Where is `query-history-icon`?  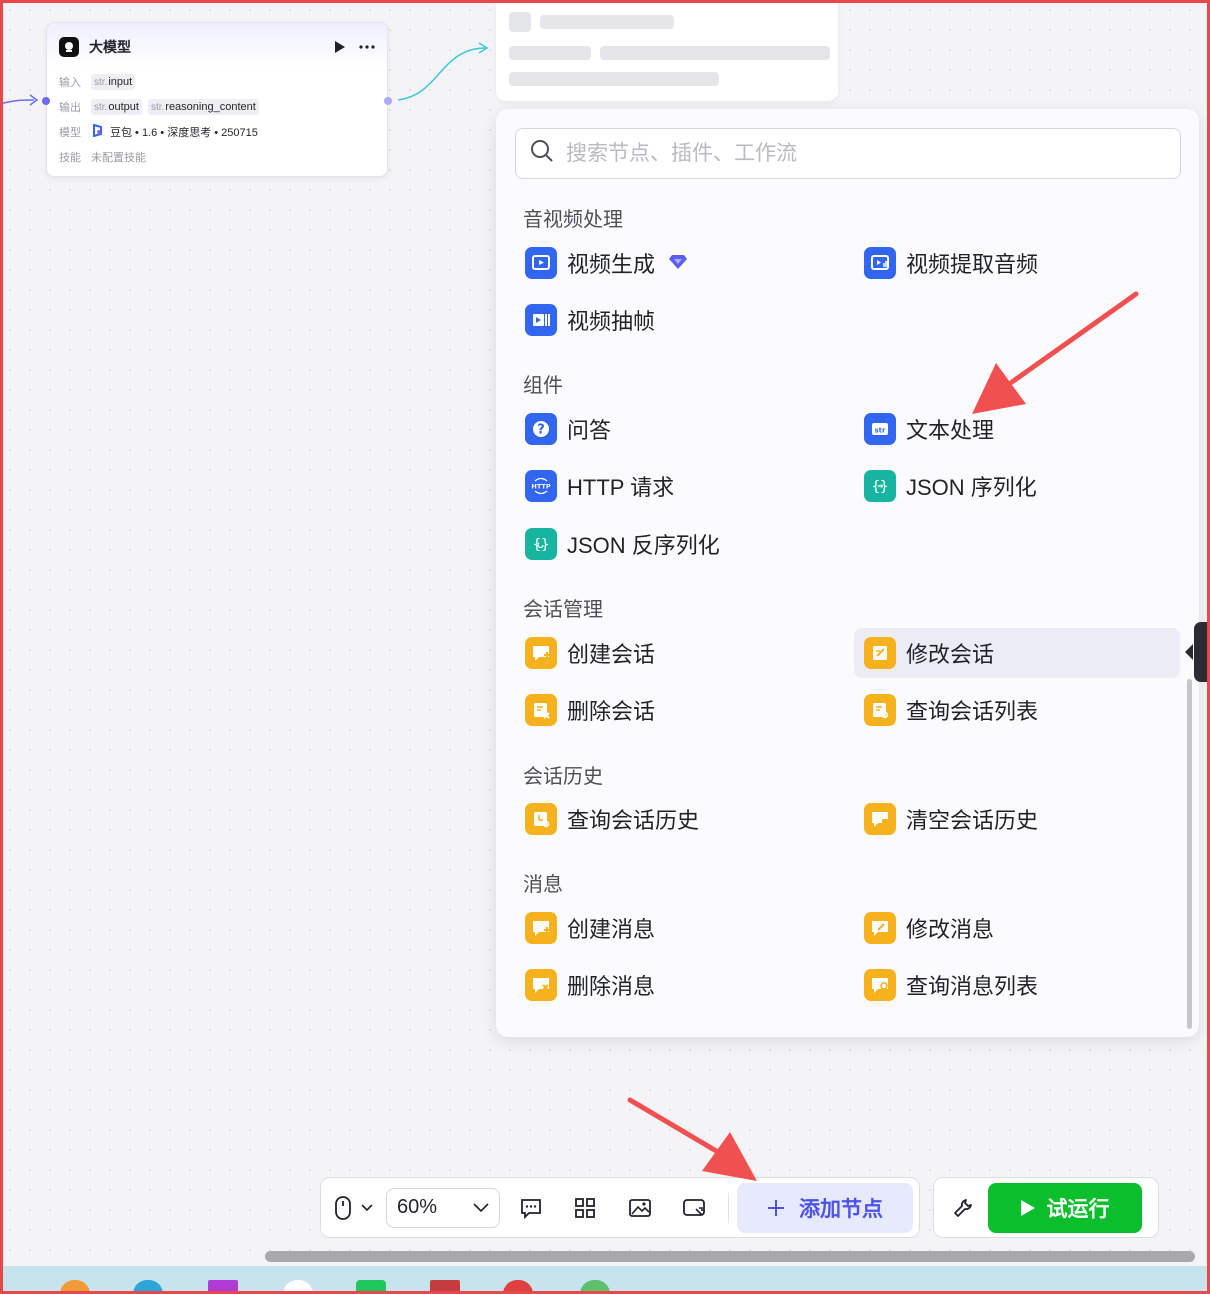 query-history-icon is located at coordinates (541, 819).